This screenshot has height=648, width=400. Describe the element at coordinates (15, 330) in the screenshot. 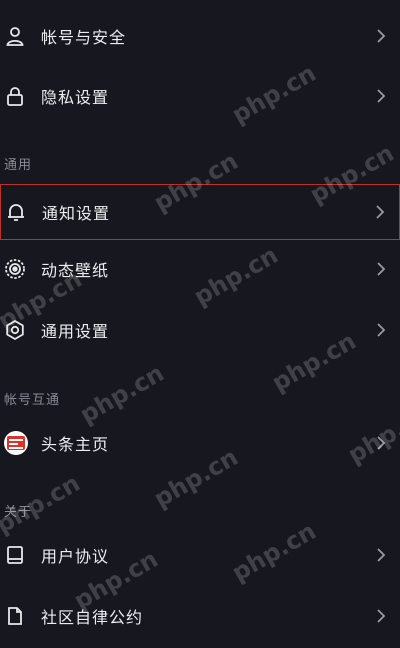

I see `gear-icon` at that location.